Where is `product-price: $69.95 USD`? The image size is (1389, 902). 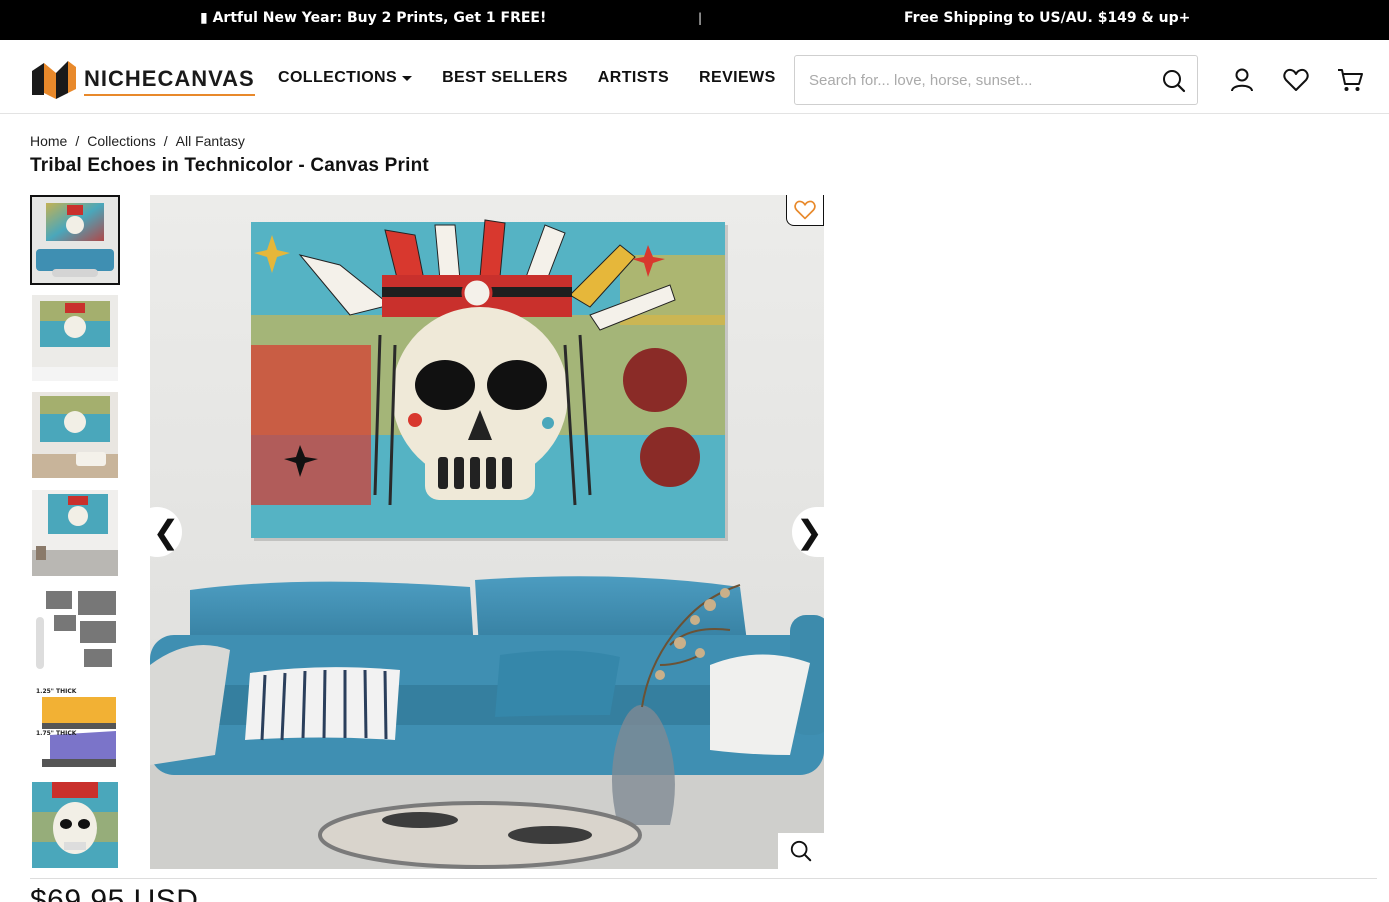
product-price: $69.95 USD is located at coordinates (114, 893).